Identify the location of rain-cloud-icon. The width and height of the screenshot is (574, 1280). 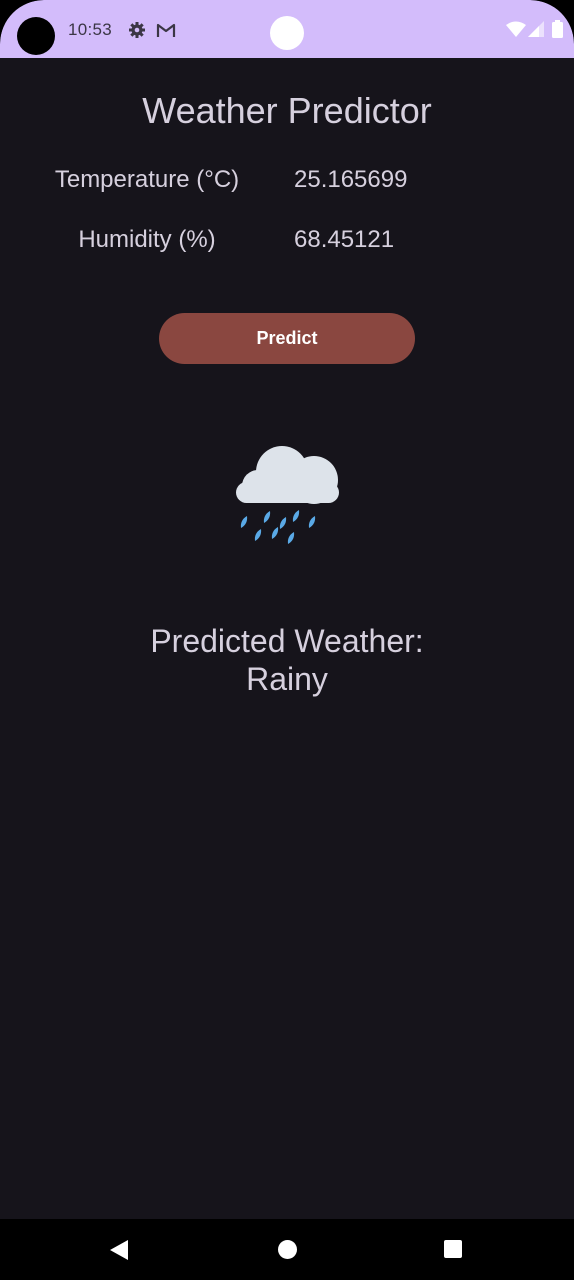
(287, 498).